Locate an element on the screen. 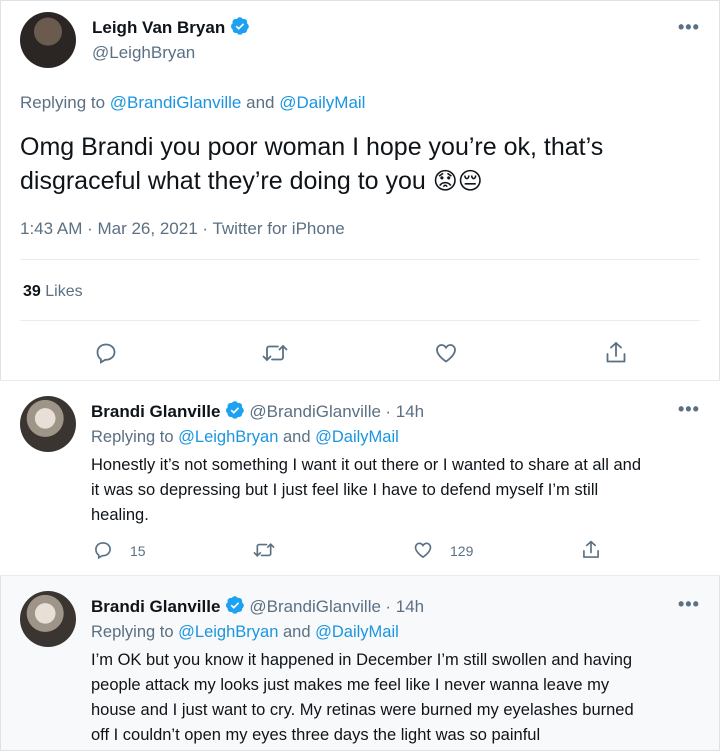  author-name: Leigh Van Bryan is located at coordinates (158, 27).